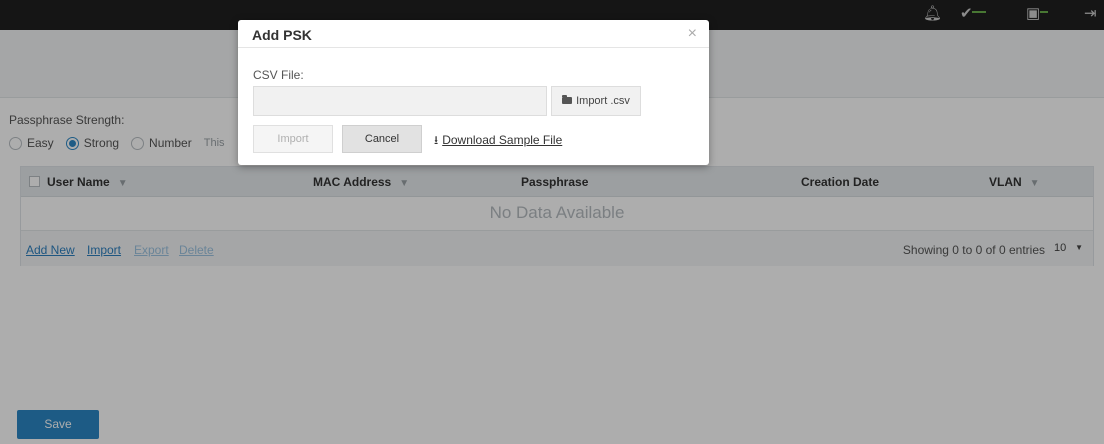  What do you see at coordinates (282, 35) in the screenshot?
I see `dialog-title: Add PSK` at bounding box center [282, 35].